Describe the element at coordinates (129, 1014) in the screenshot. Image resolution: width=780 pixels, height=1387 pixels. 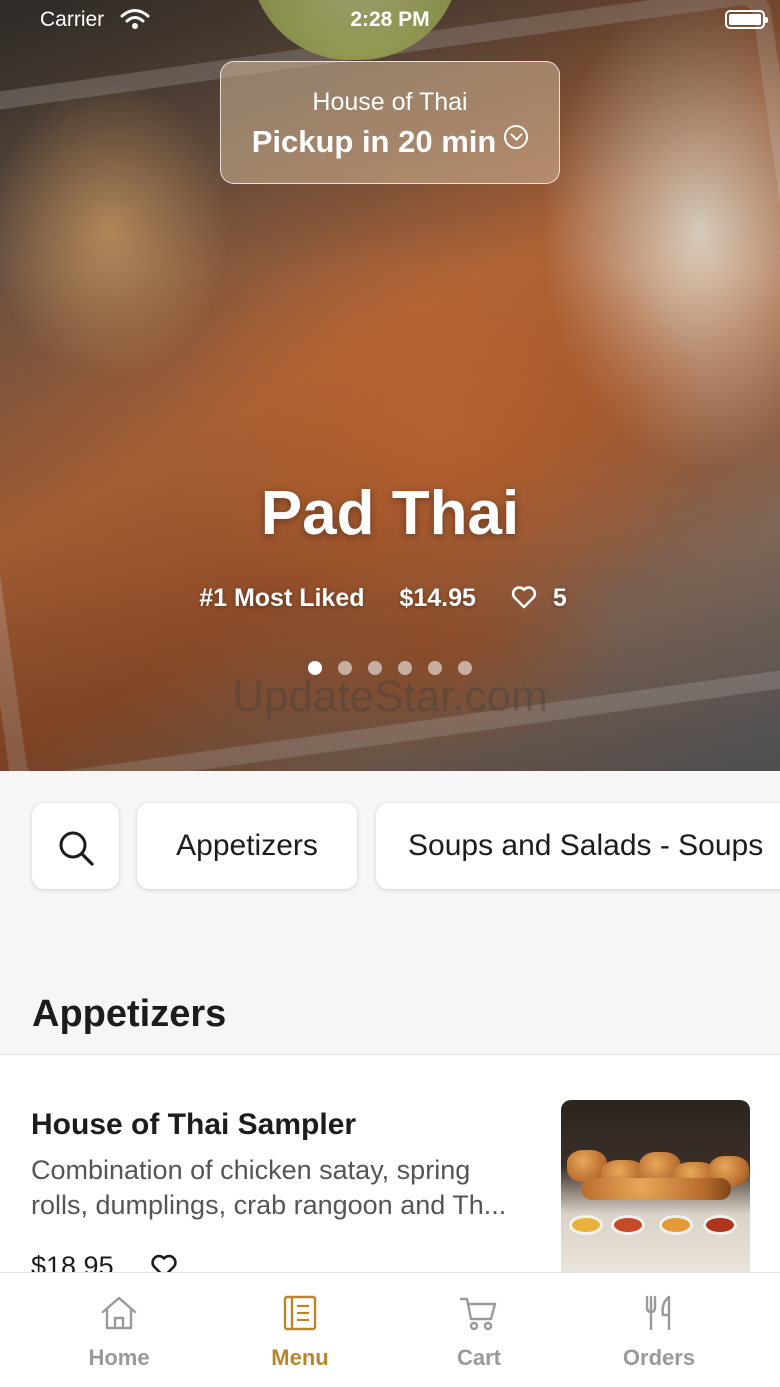
I see `section-title: Appetizers` at that location.